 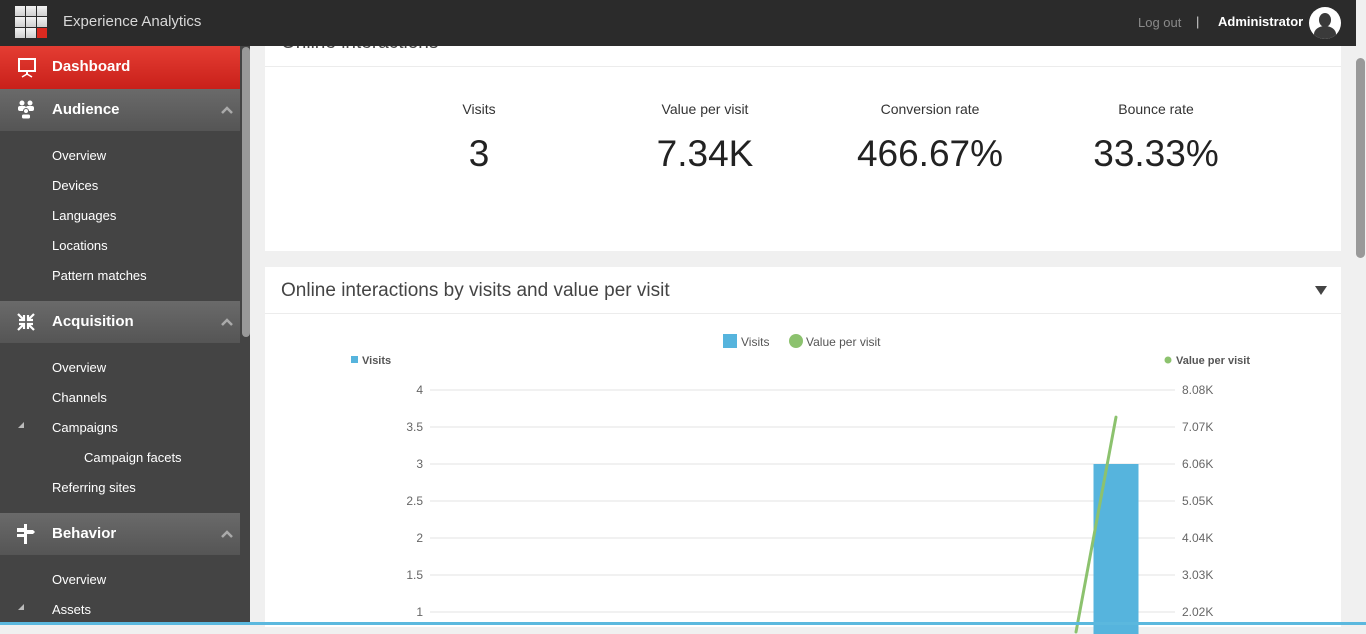 What do you see at coordinates (1197, 390) in the screenshot?
I see `right-axis-tick: 8.08K` at bounding box center [1197, 390].